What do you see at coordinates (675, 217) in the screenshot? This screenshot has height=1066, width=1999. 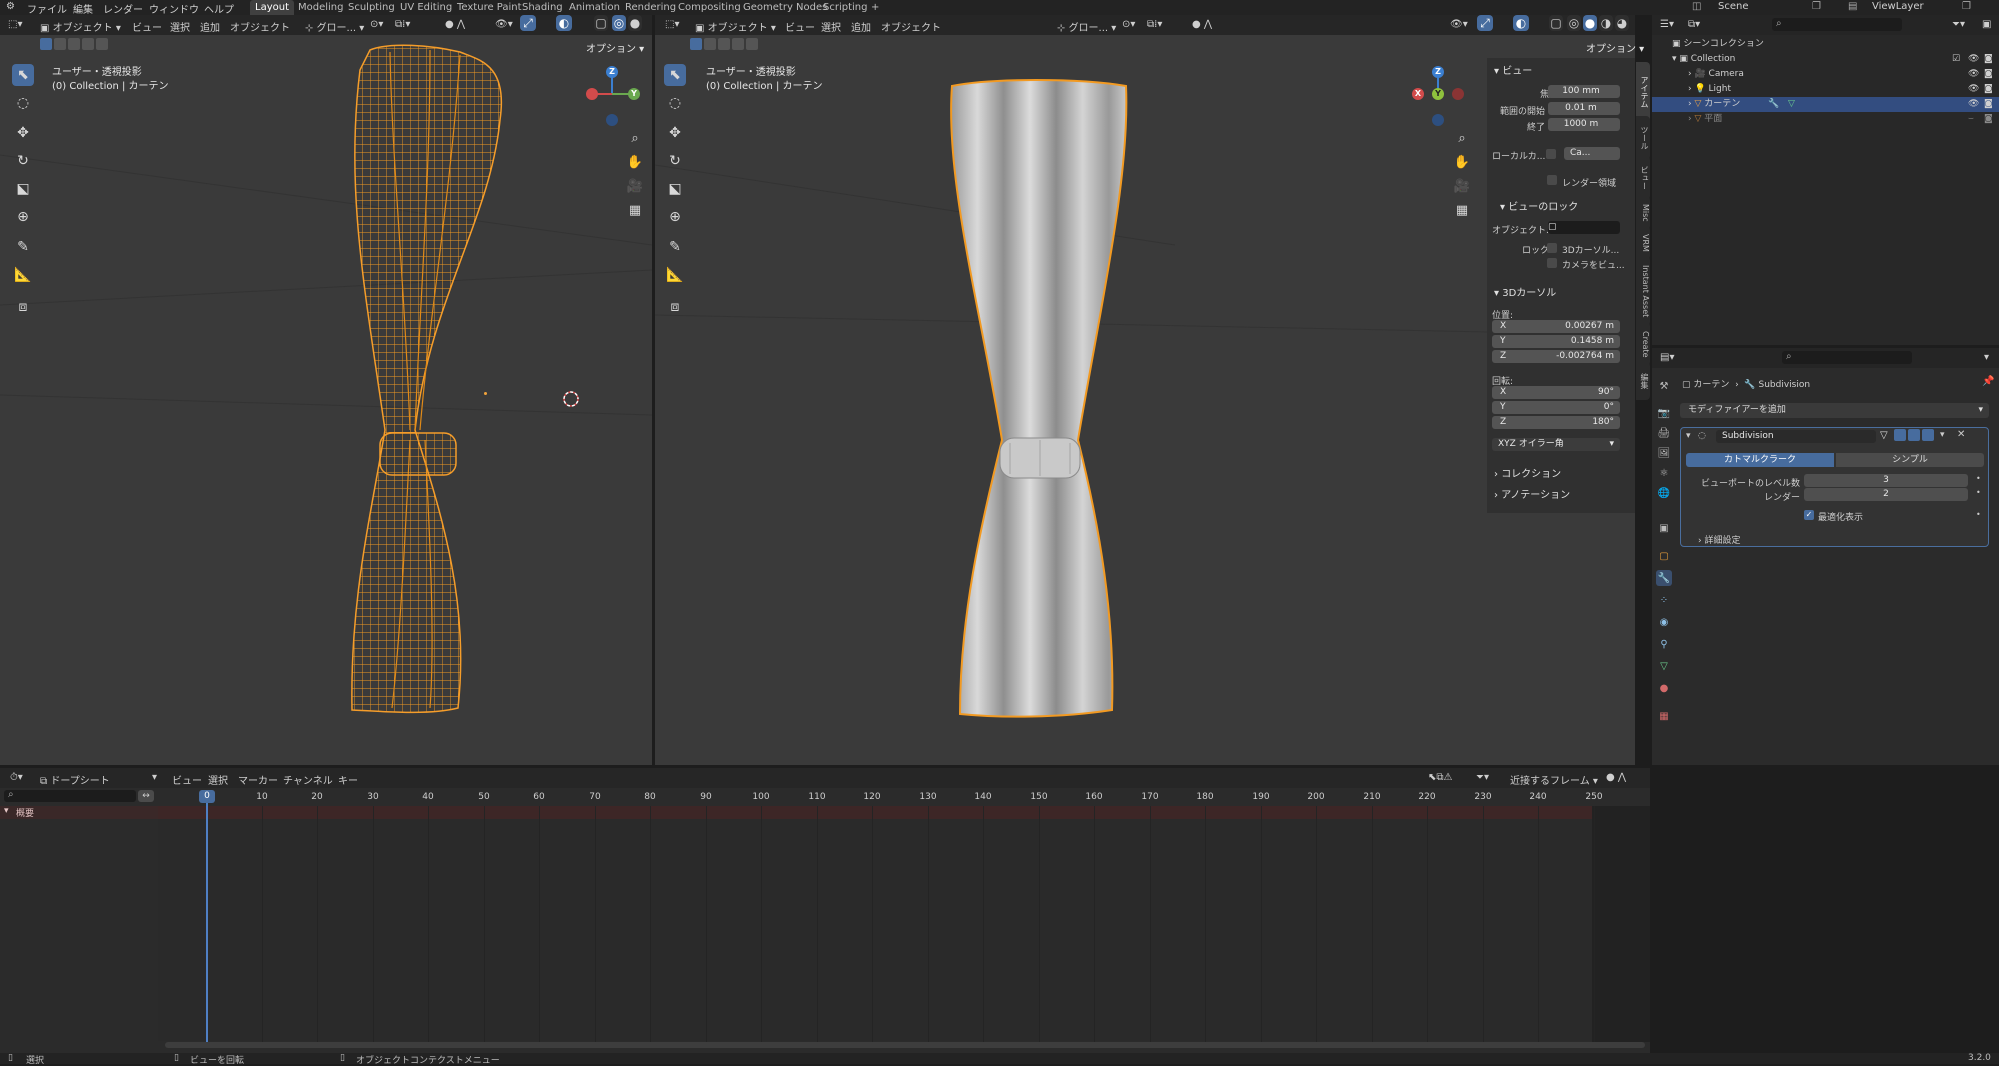 I see `transform-tool-icon: ⊕` at bounding box center [675, 217].